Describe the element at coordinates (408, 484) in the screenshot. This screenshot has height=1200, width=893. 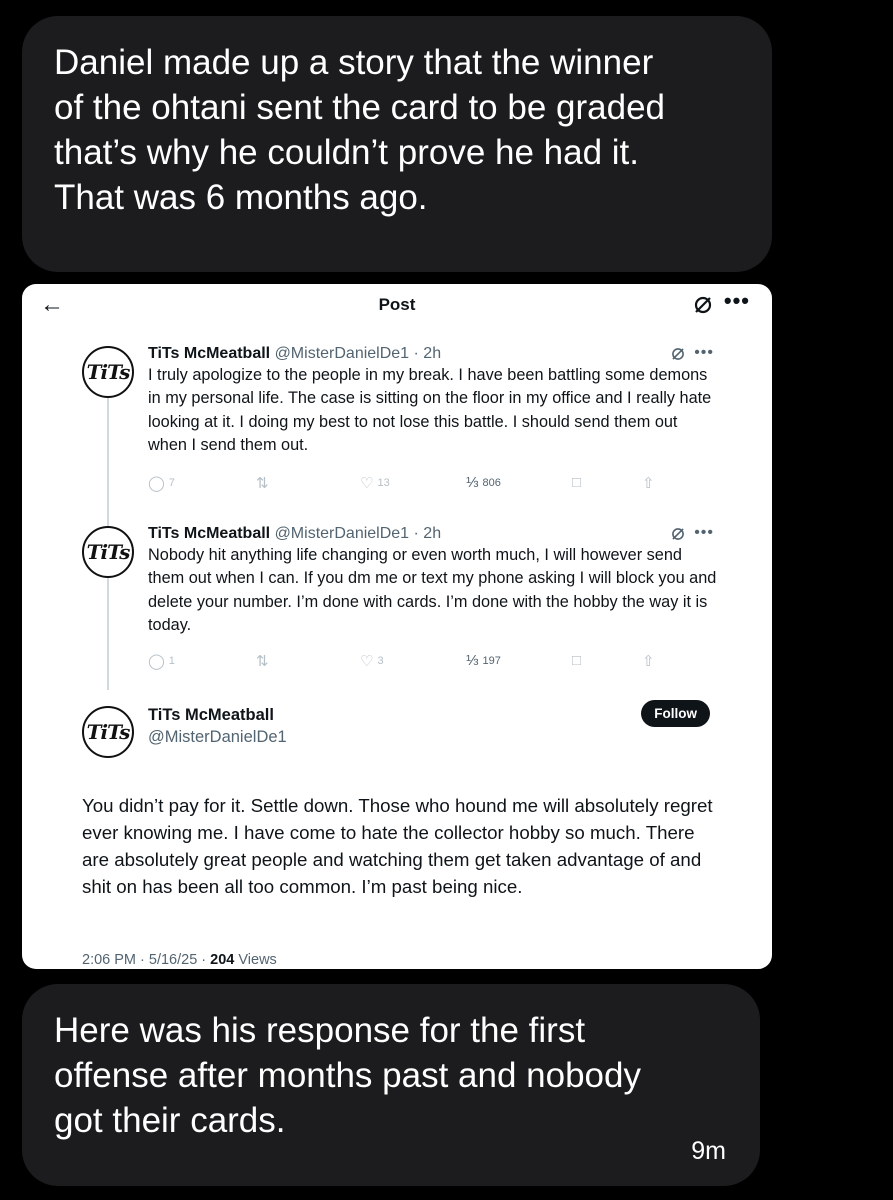
I see `tweet-actions: ◯ 7 ⇅ ♡ 13 ⅓ 806 □ ⇧` at that location.